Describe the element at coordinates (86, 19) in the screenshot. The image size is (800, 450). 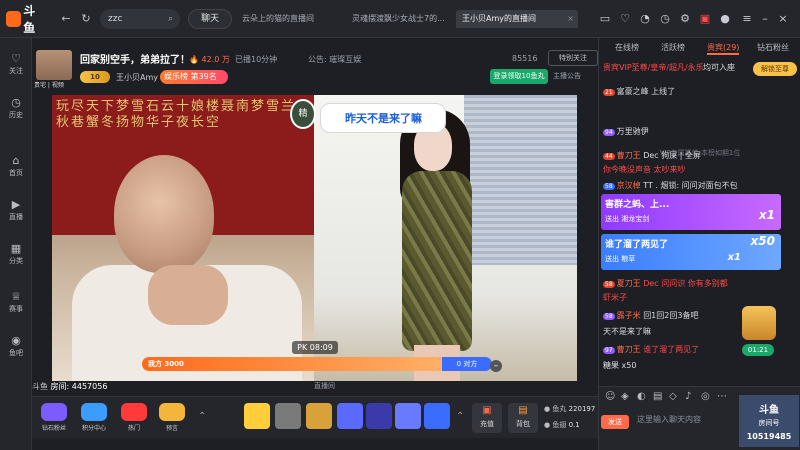
I see `refresh-icon: ↻` at that location.